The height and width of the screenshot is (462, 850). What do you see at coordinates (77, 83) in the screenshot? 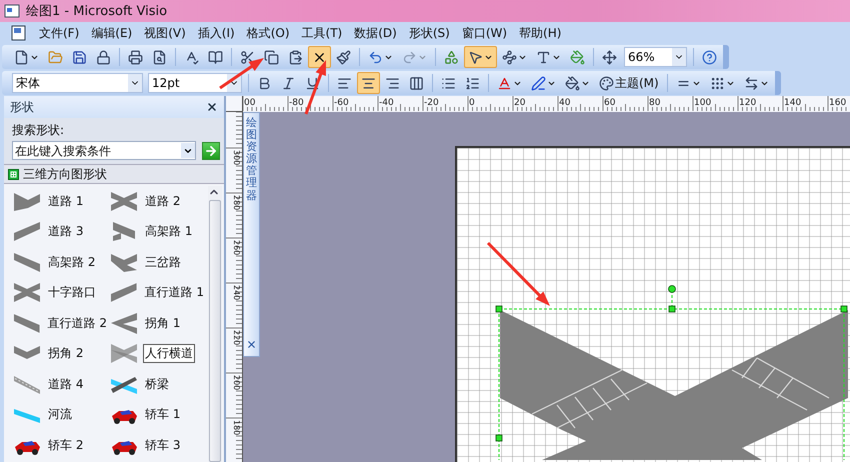
I see `font-dropdown: 宋体` at bounding box center [77, 83].